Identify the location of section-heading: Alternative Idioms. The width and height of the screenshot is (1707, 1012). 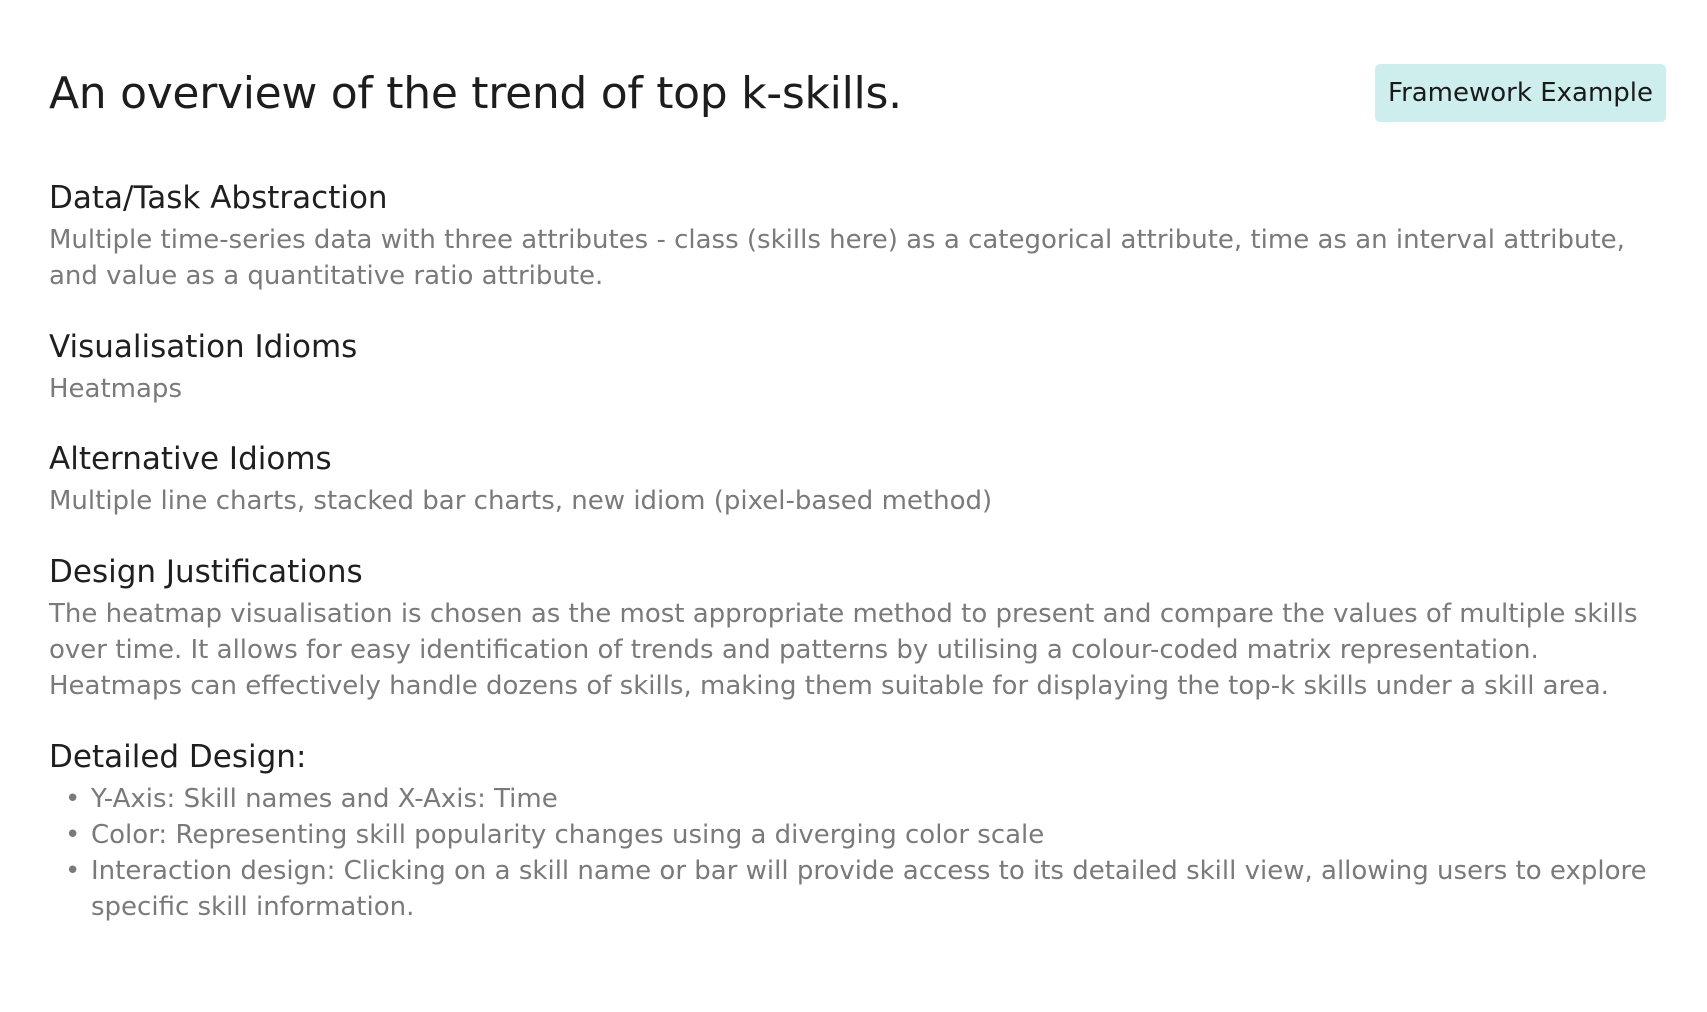
(190, 459).